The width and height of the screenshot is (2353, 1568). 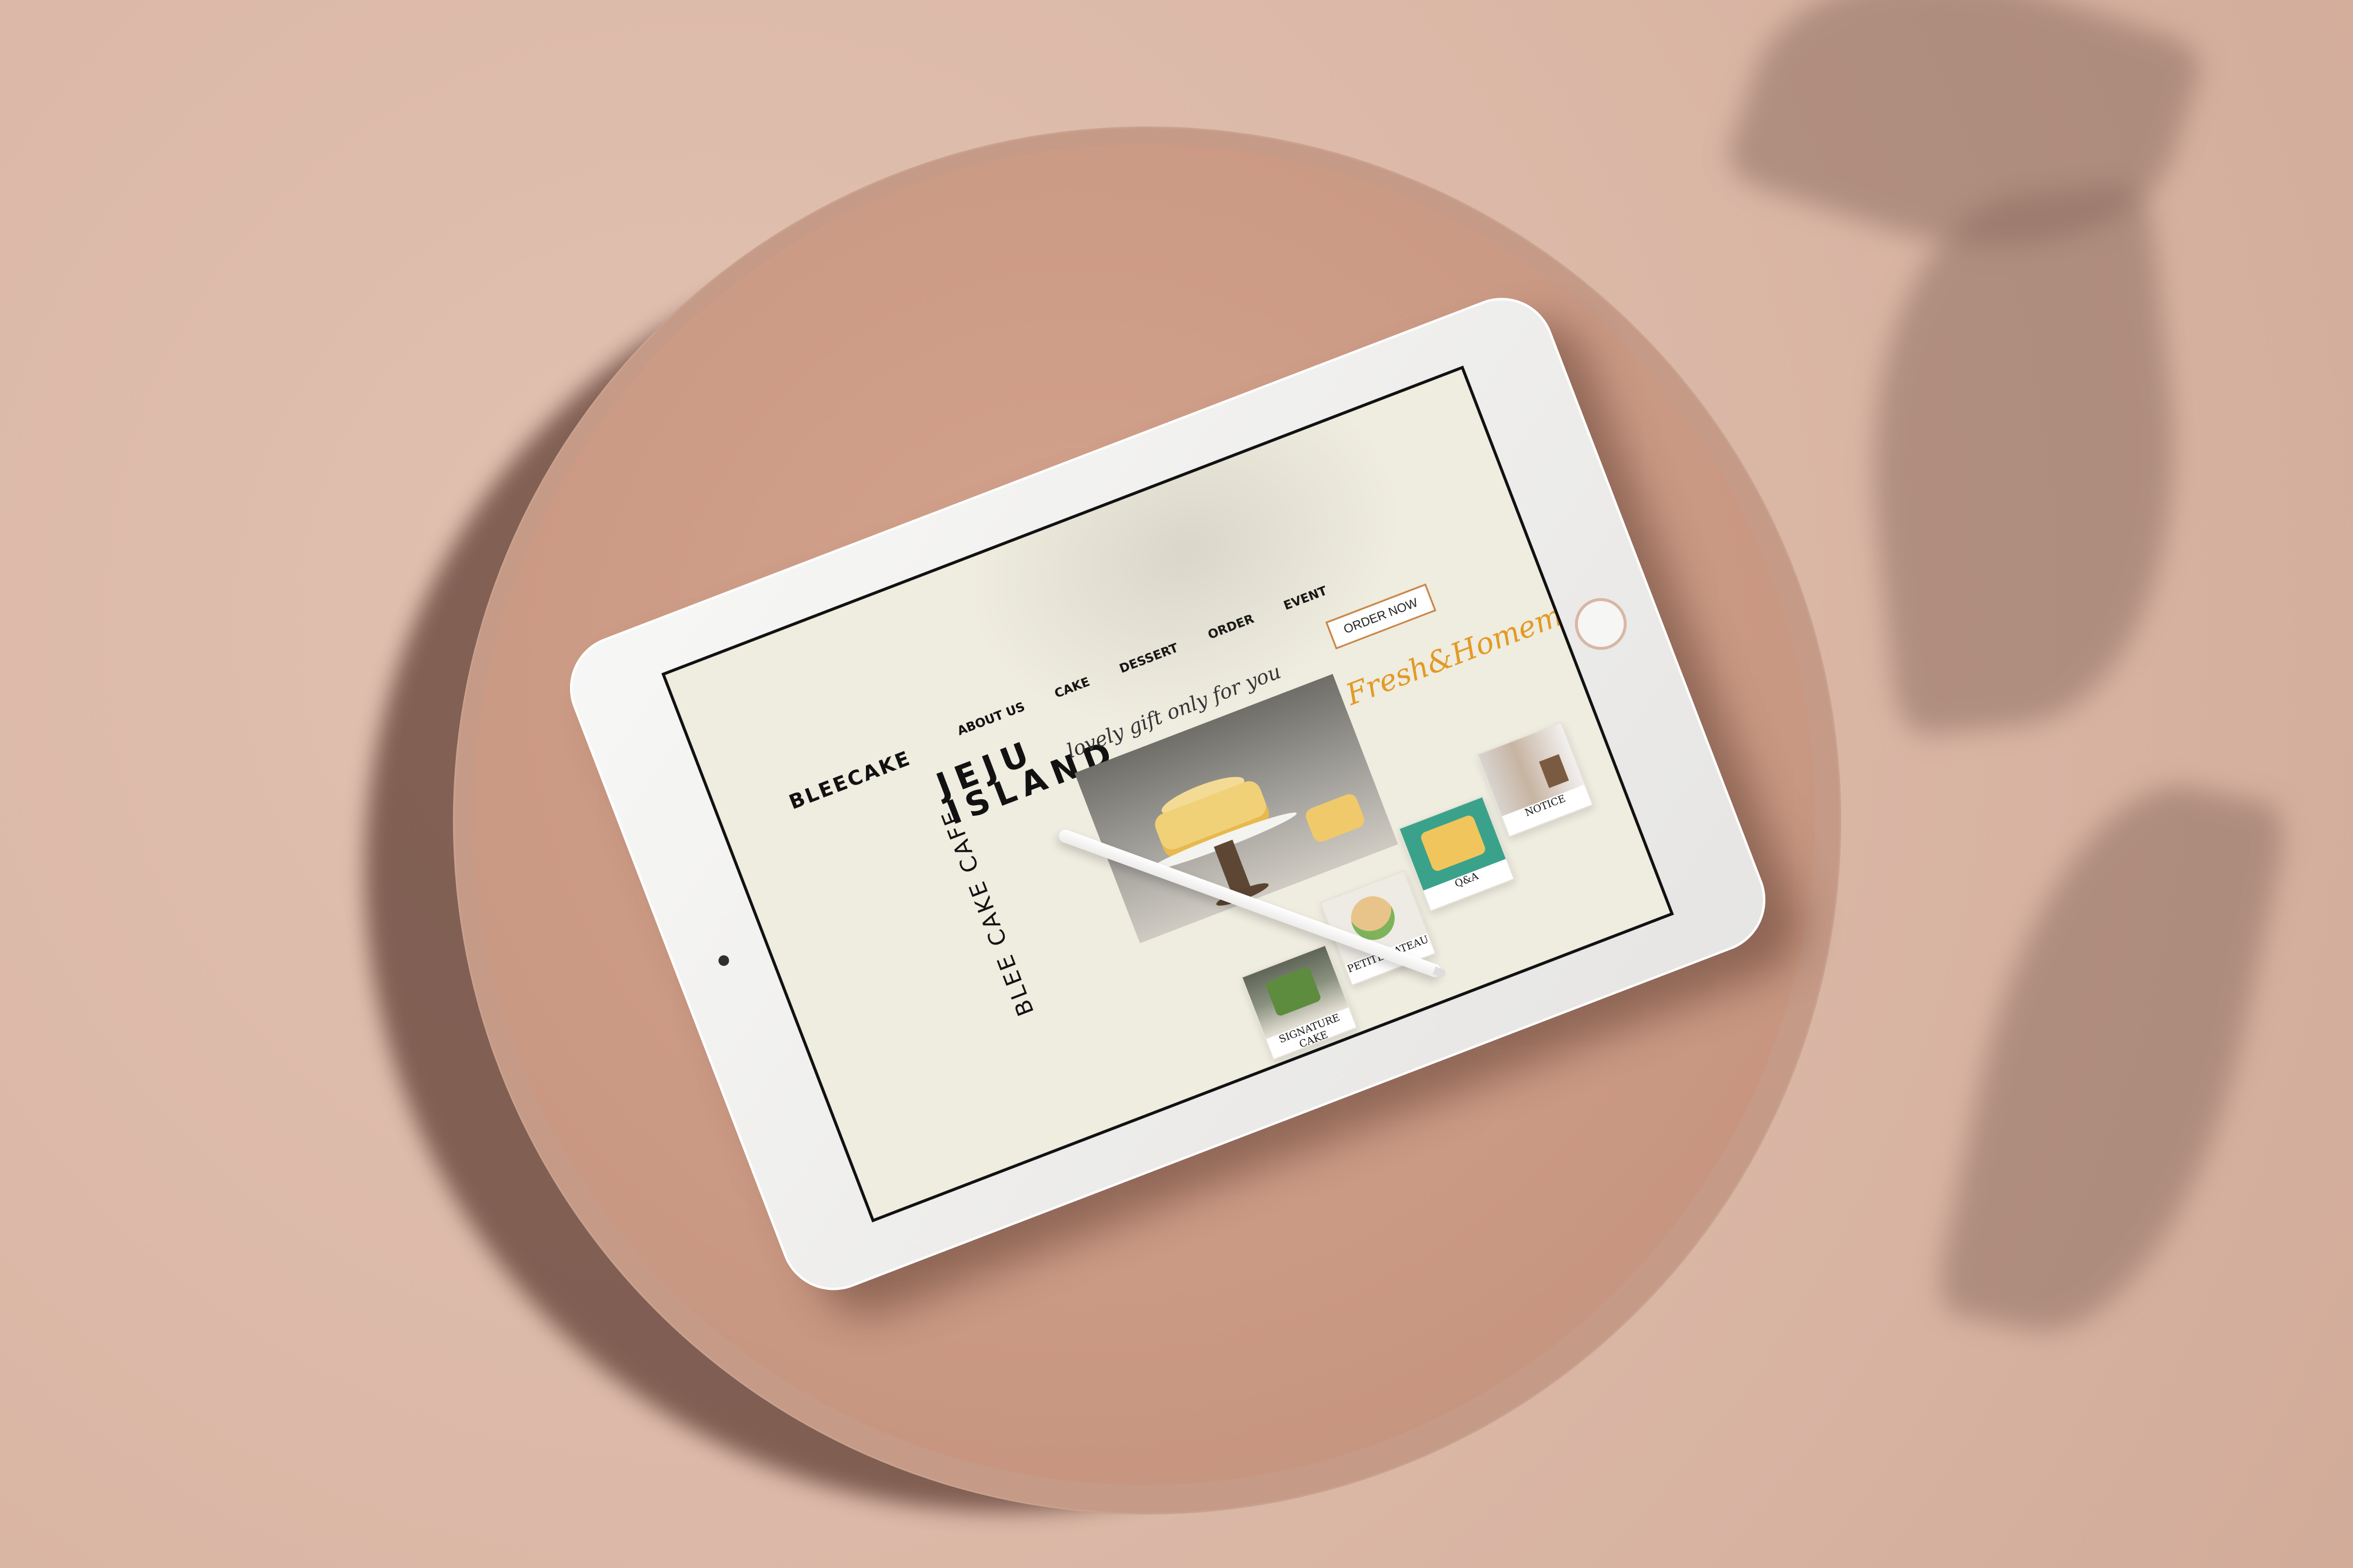 What do you see at coordinates (1072, 688) in the screenshot?
I see `nav-cake: CAKE` at bounding box center [1072, 688].